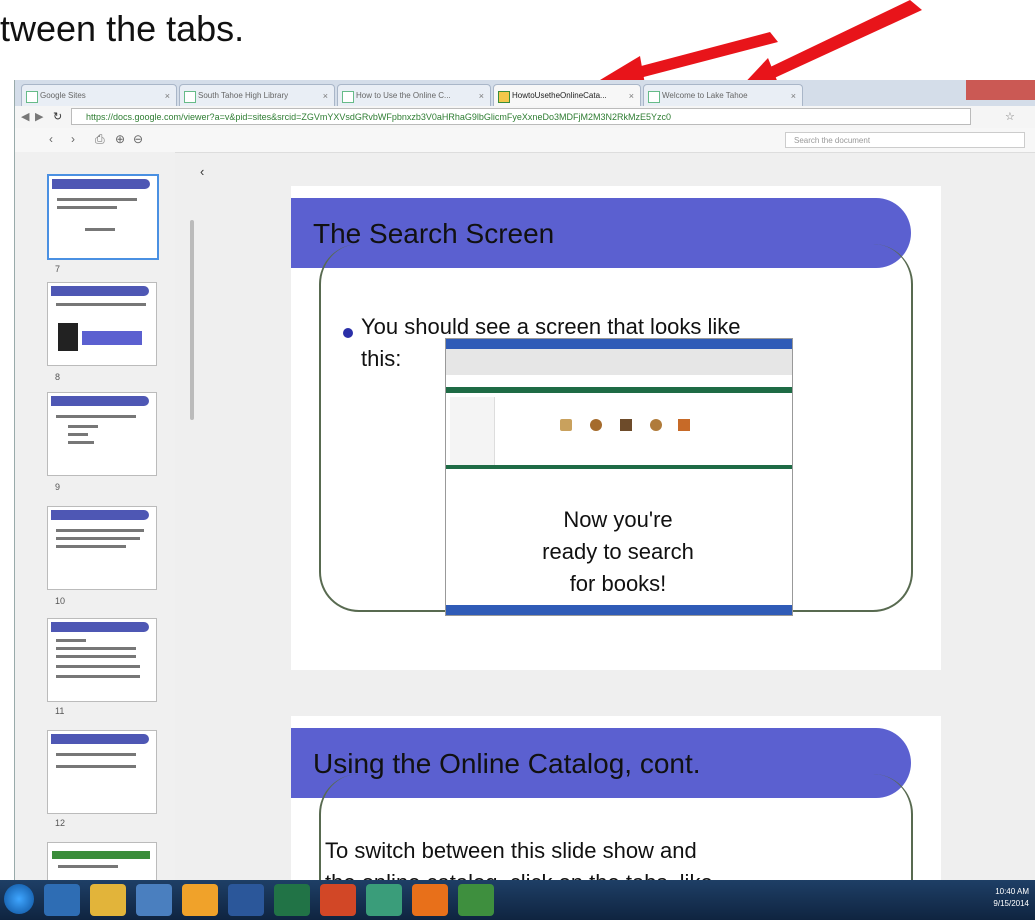 This screenshot has width=1035, height=920. I want to click on print-icon: ⎙, so click(100, 139).